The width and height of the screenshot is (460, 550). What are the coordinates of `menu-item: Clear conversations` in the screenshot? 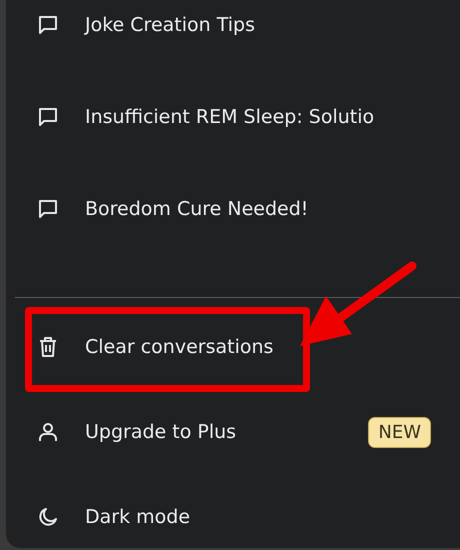 It's located at (233, 347).